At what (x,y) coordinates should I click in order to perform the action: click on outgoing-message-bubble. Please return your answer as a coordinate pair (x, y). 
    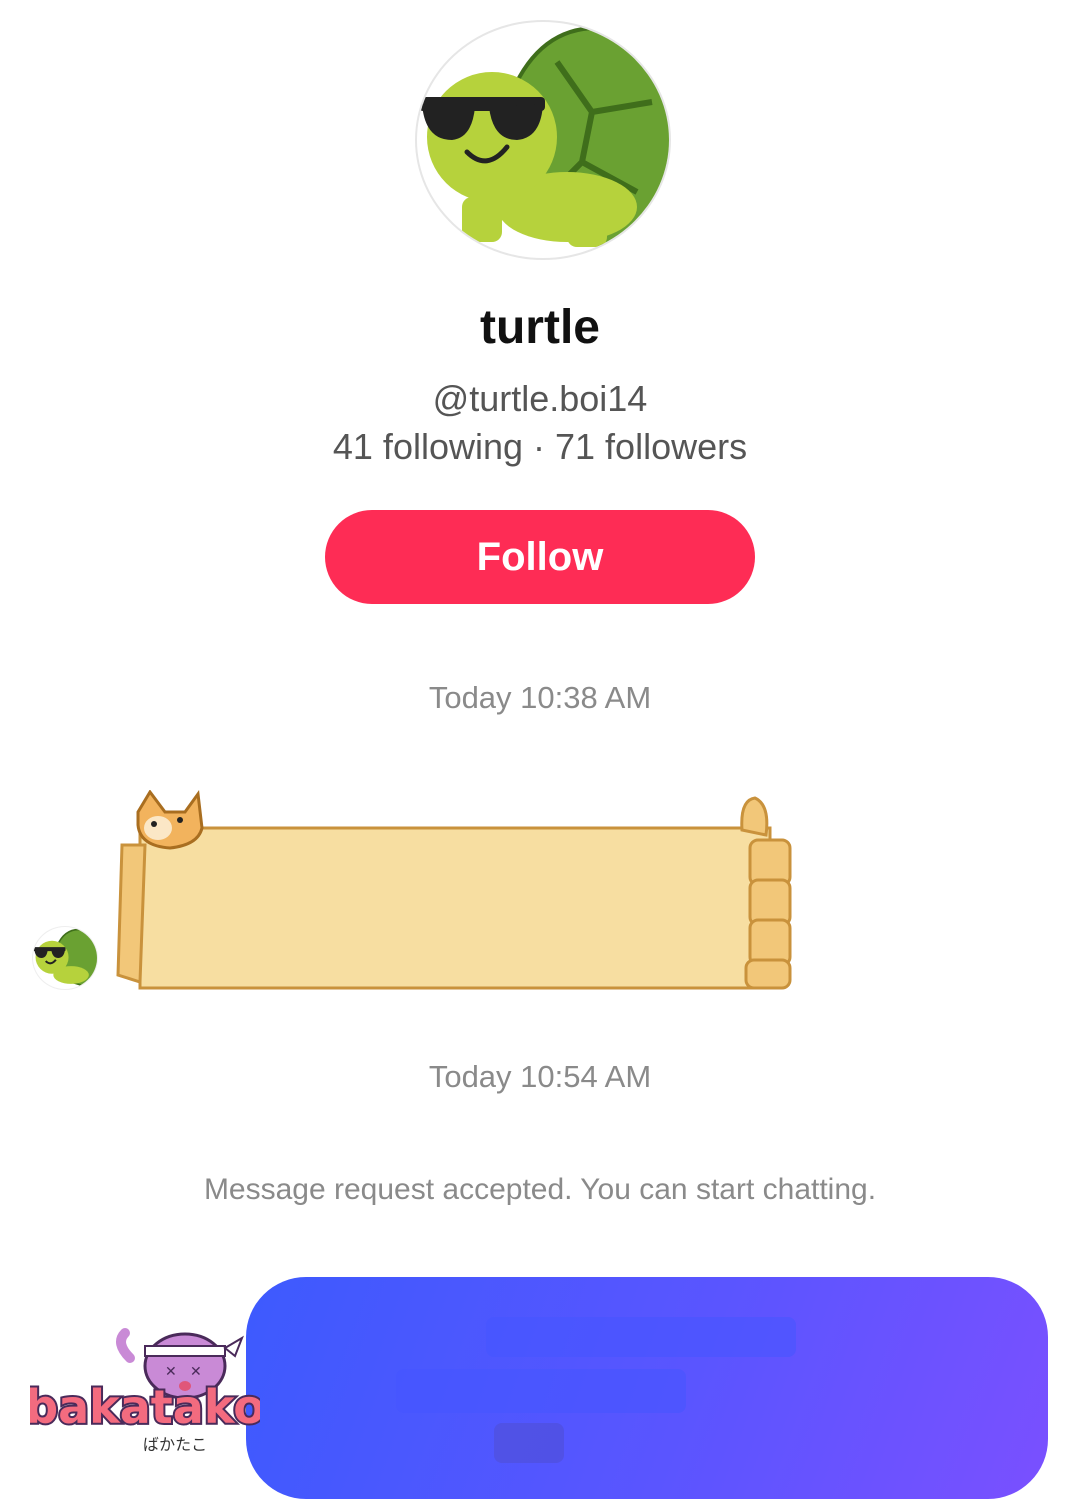
    Looking at the image, I should click on (647, 1388).